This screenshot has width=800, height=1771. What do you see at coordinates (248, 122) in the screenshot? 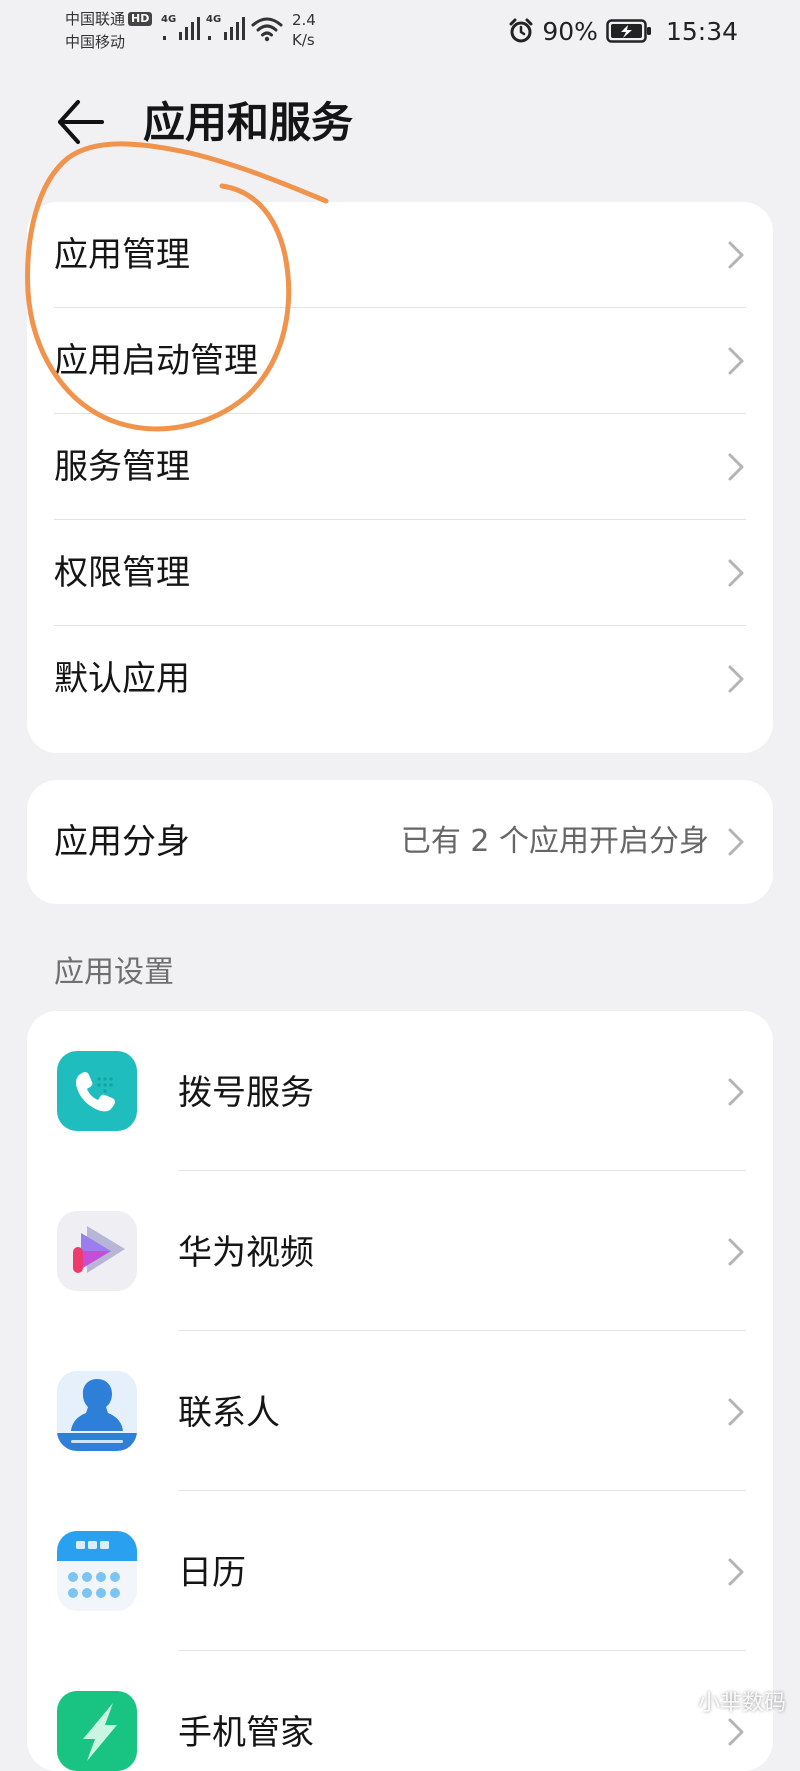
I see `page-title: 应用和服务` at bounding box center [248, 122].